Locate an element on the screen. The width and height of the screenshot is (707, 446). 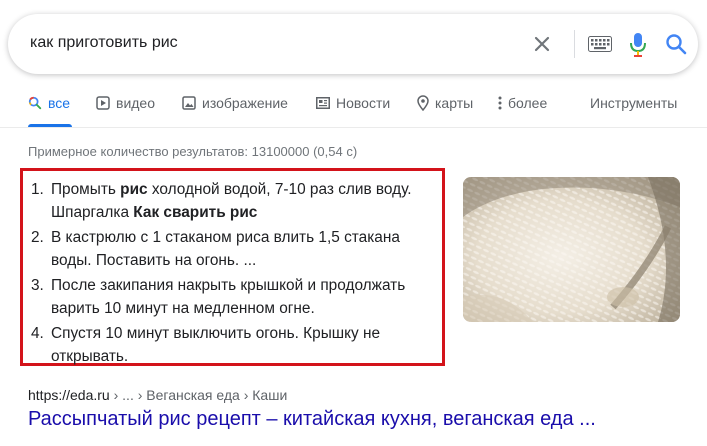
snippet-image is located at coordinates (571, 249).